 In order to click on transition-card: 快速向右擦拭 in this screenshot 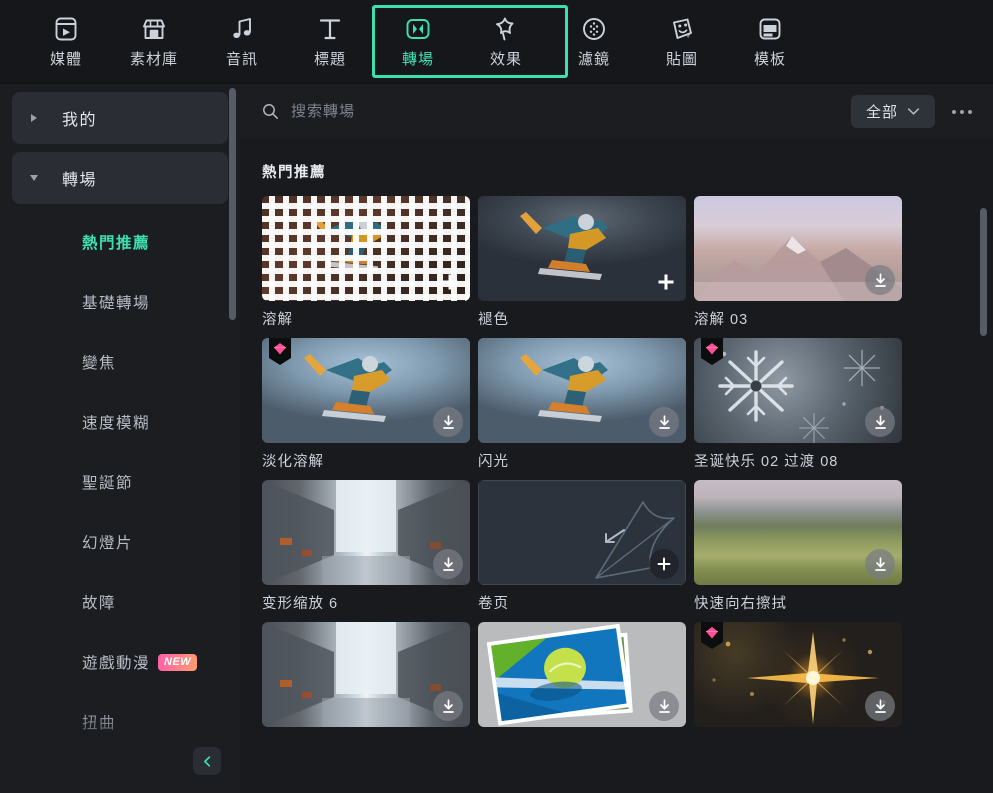, I will do `click(798, 546)`.